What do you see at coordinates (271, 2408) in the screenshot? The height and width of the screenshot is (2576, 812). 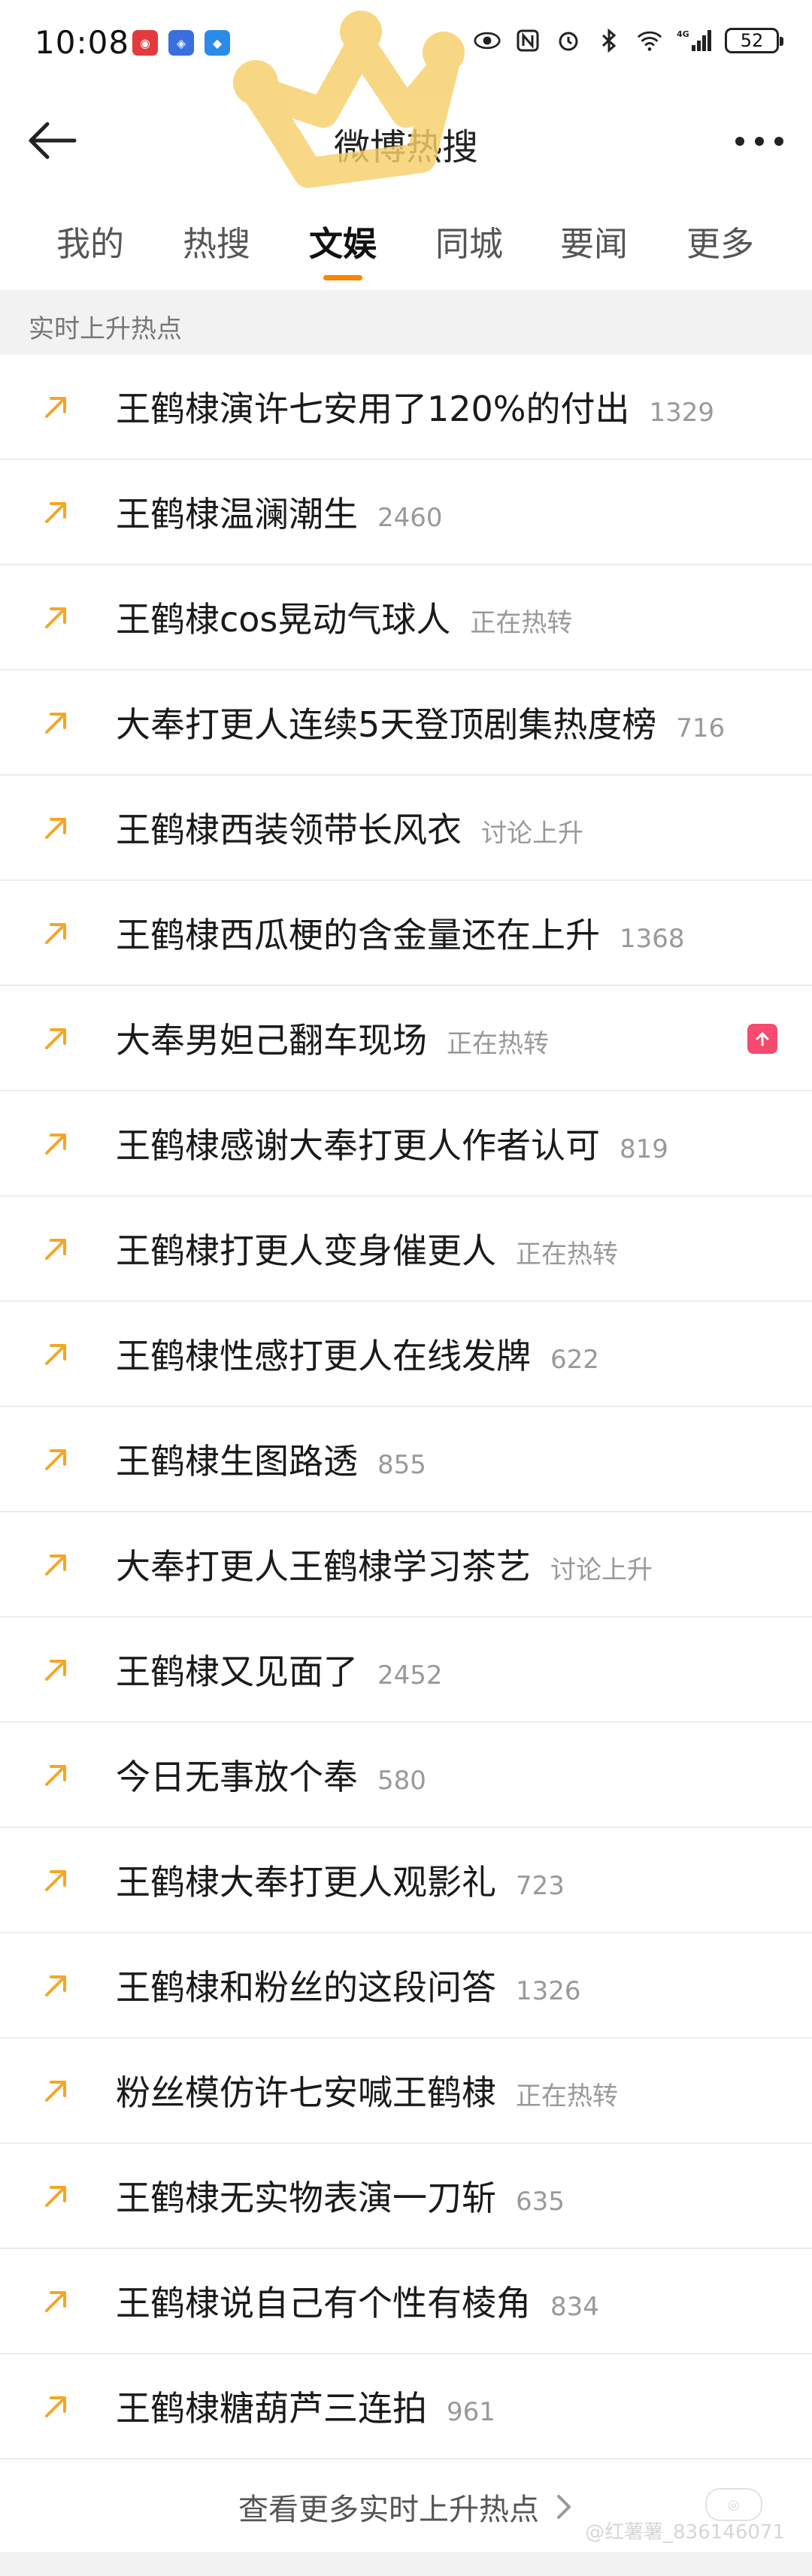 I see `hot-item-title: 王鹤棣糖葫芦三连拍` at bounding box center [271, 2408].